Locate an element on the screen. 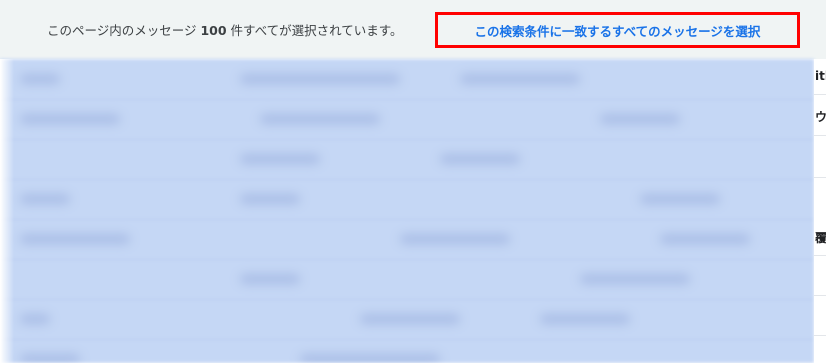 This screenshot has width=826, height=363. side-fragment-text: ウ is located at coordinates (820, 117).